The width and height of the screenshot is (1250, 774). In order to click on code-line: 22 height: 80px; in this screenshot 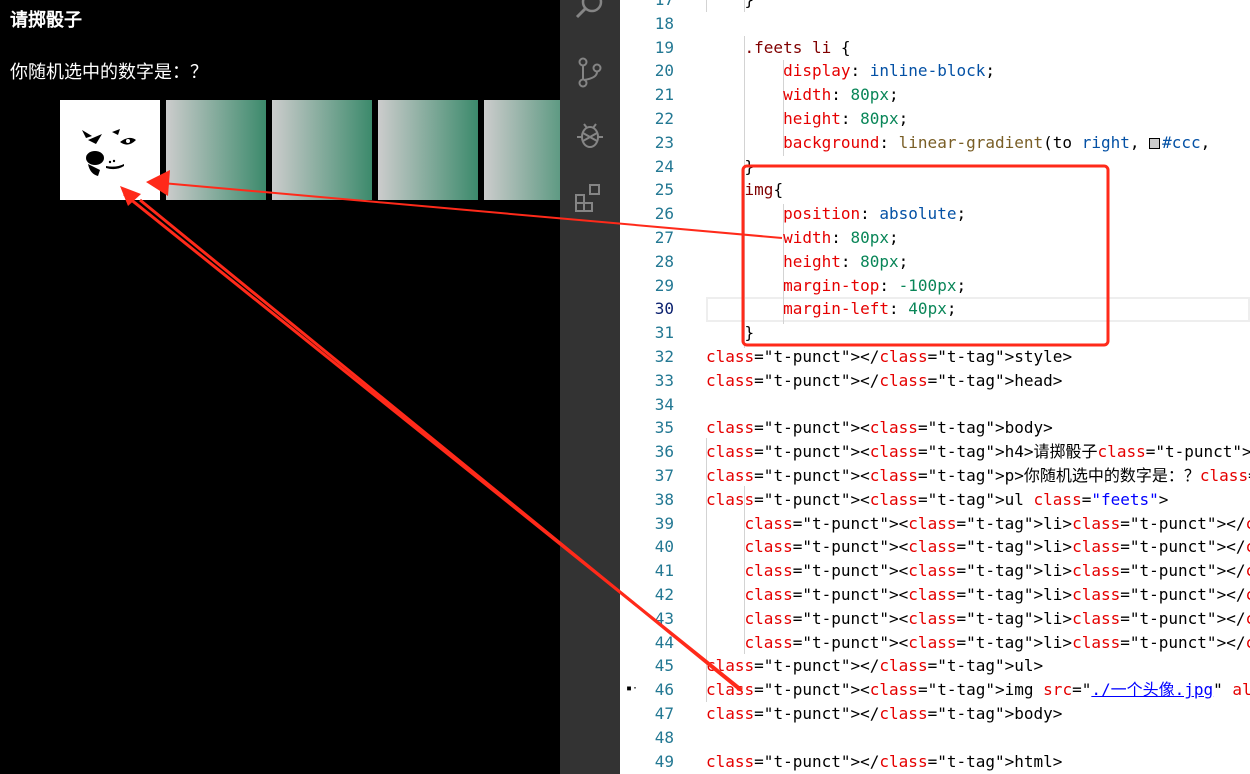, I will do `click(935, 119)`.